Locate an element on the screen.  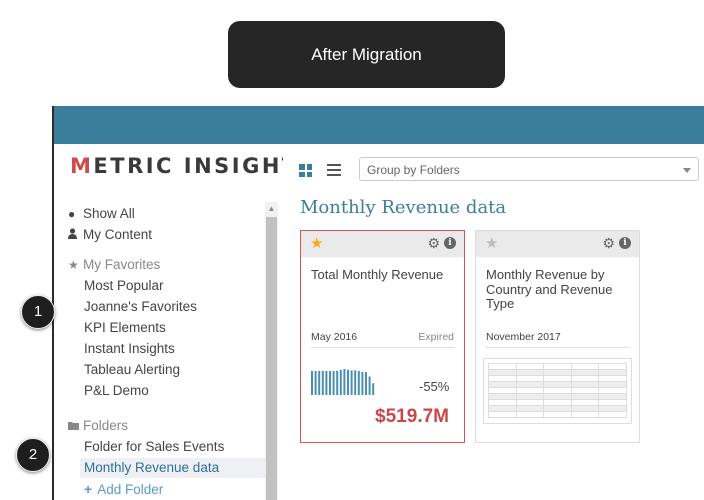
tile-value: $519.7M is located at coordinates (412, 416).